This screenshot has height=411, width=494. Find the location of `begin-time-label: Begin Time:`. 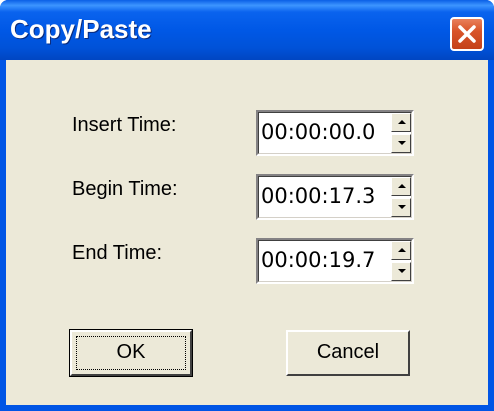

begin-time-label: Begin Time: is located at coordinates (125, 189).